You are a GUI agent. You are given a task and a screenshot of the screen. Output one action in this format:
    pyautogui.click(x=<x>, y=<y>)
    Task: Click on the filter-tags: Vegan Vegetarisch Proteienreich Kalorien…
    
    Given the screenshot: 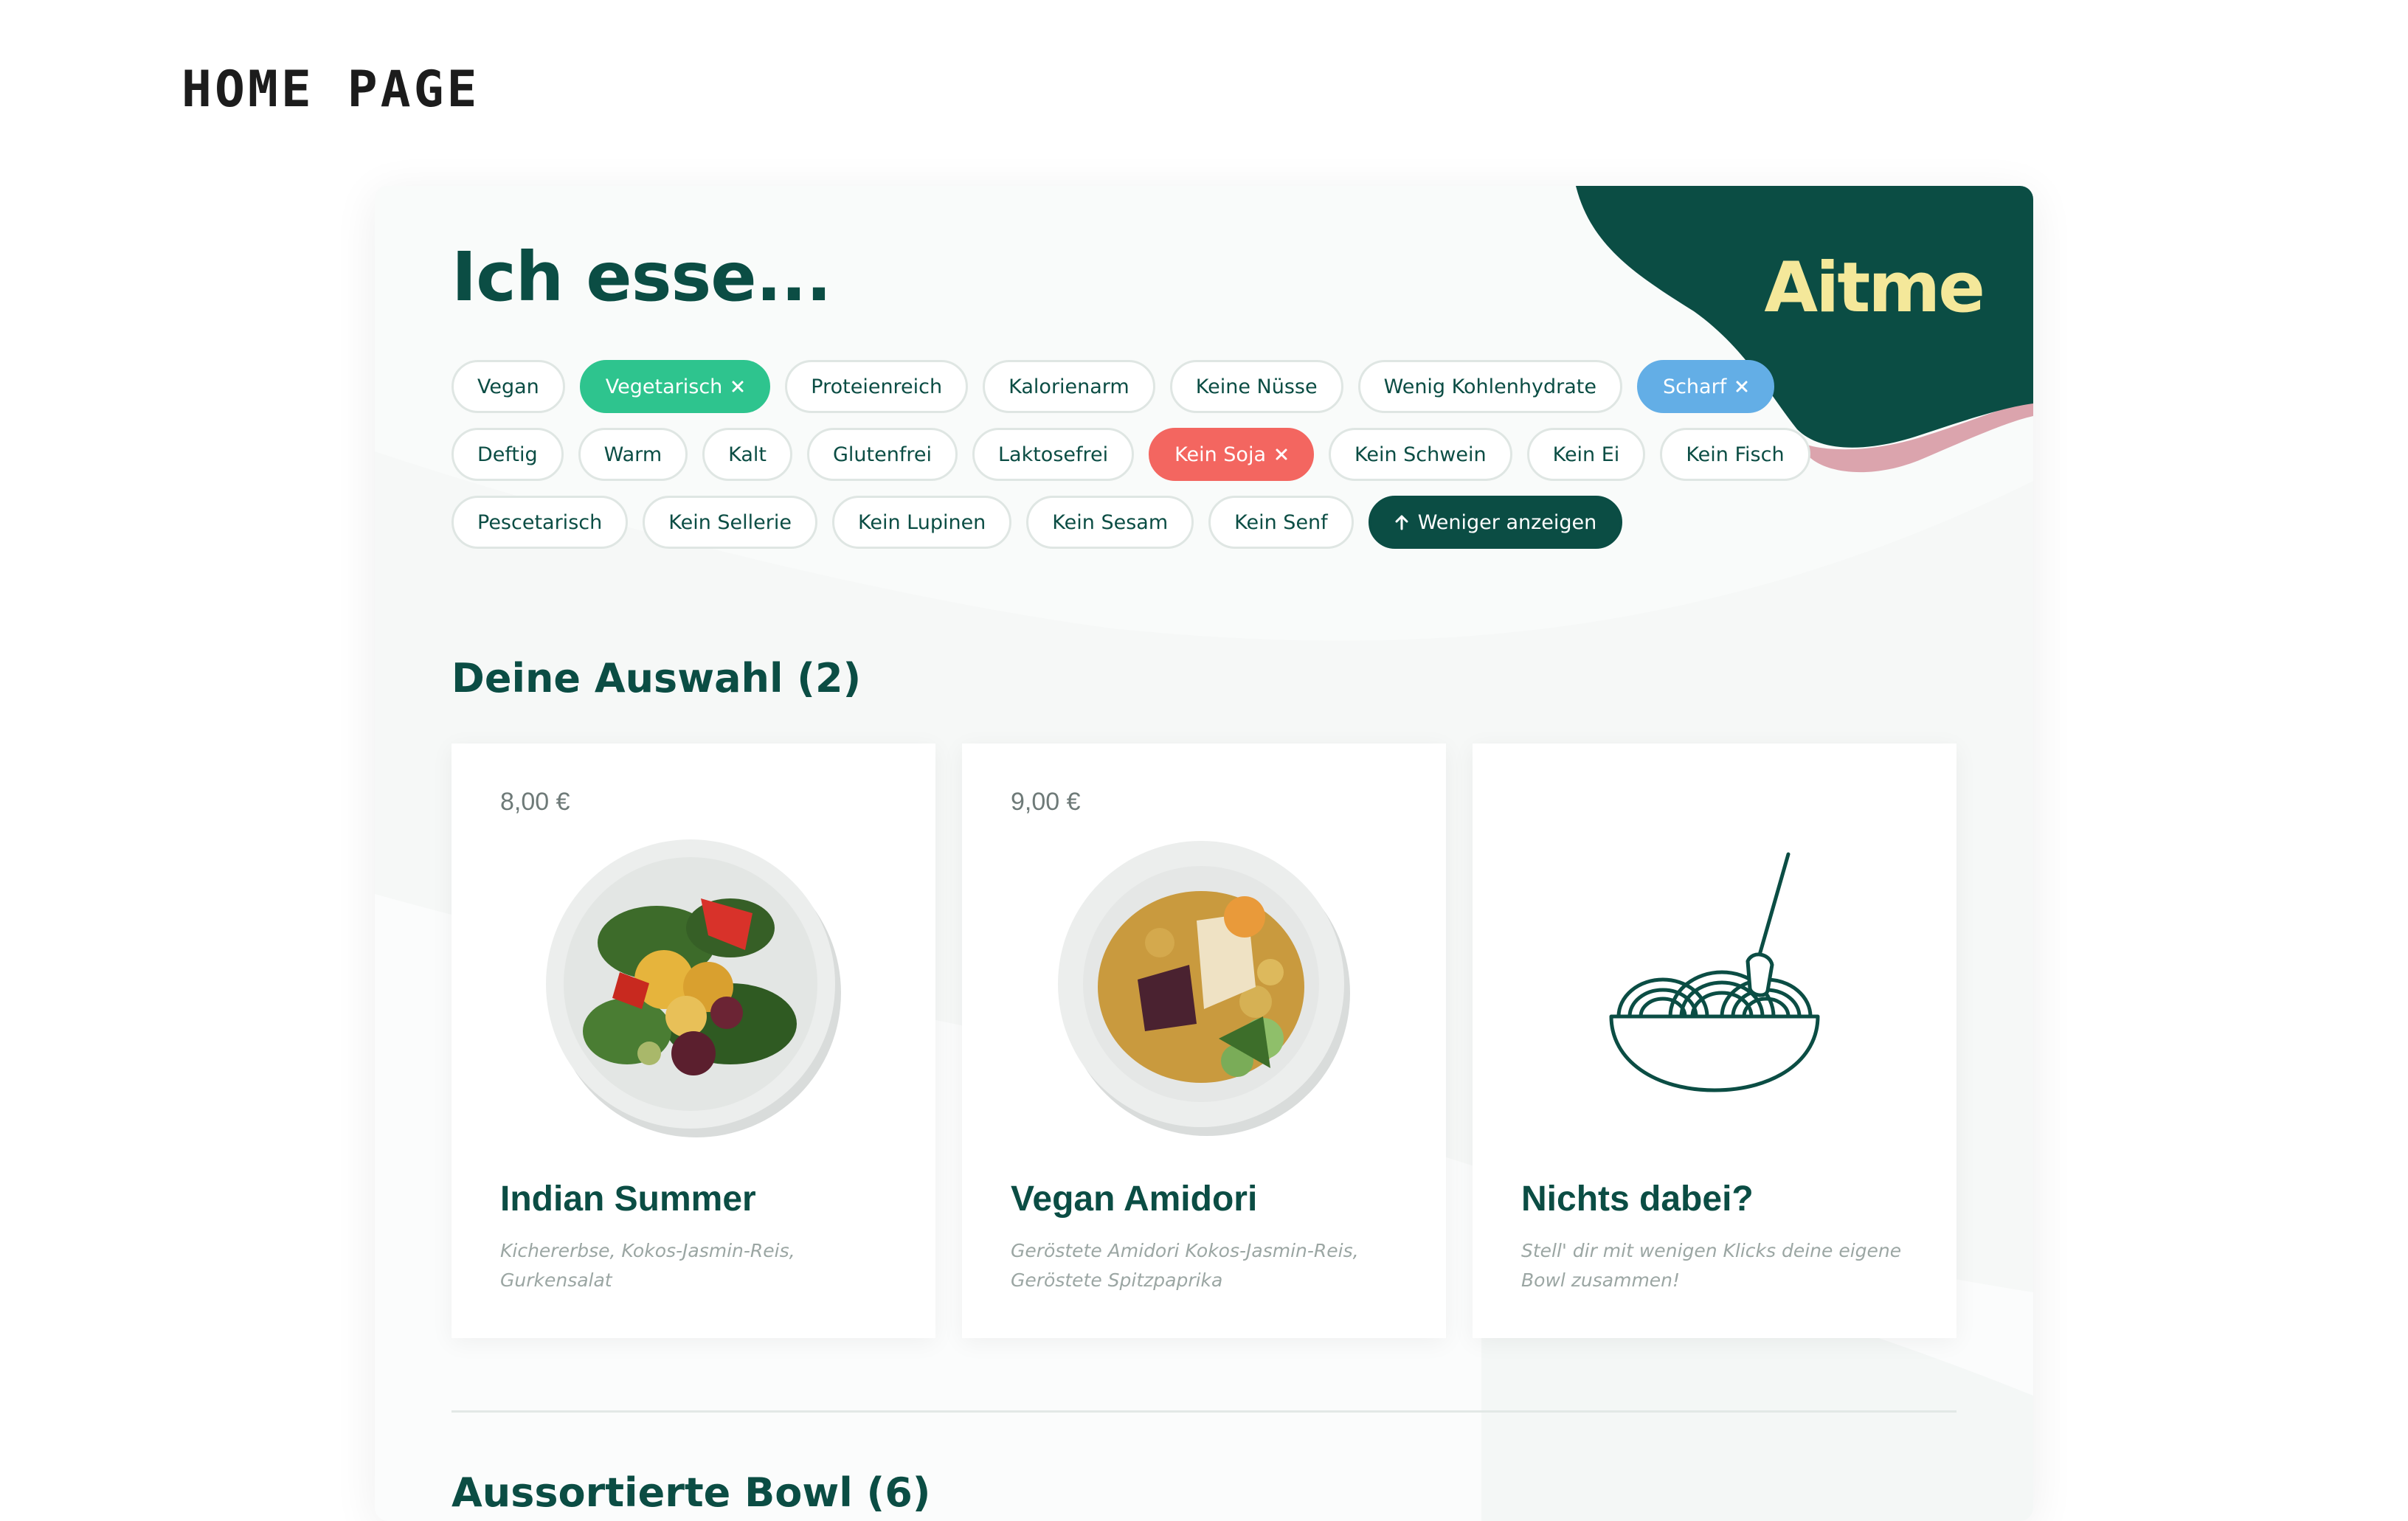 What is the action you would take?
    pyautogui.click(x=1145, y=462)
    